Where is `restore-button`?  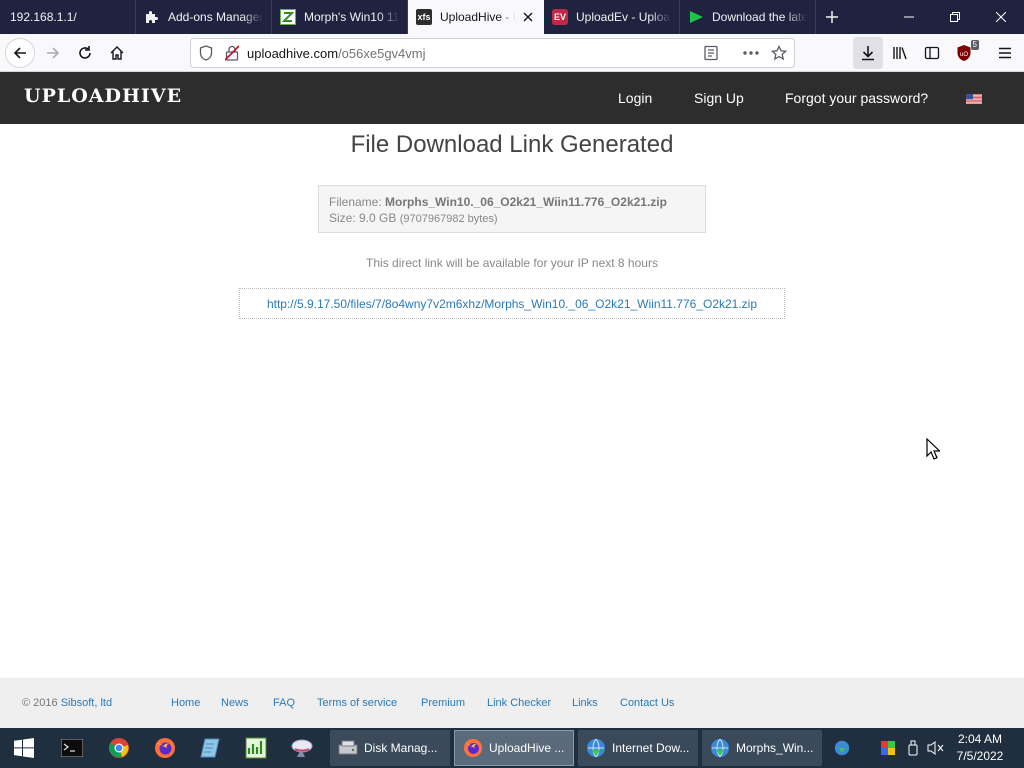 restore-button is located at coordinates (955, 17).